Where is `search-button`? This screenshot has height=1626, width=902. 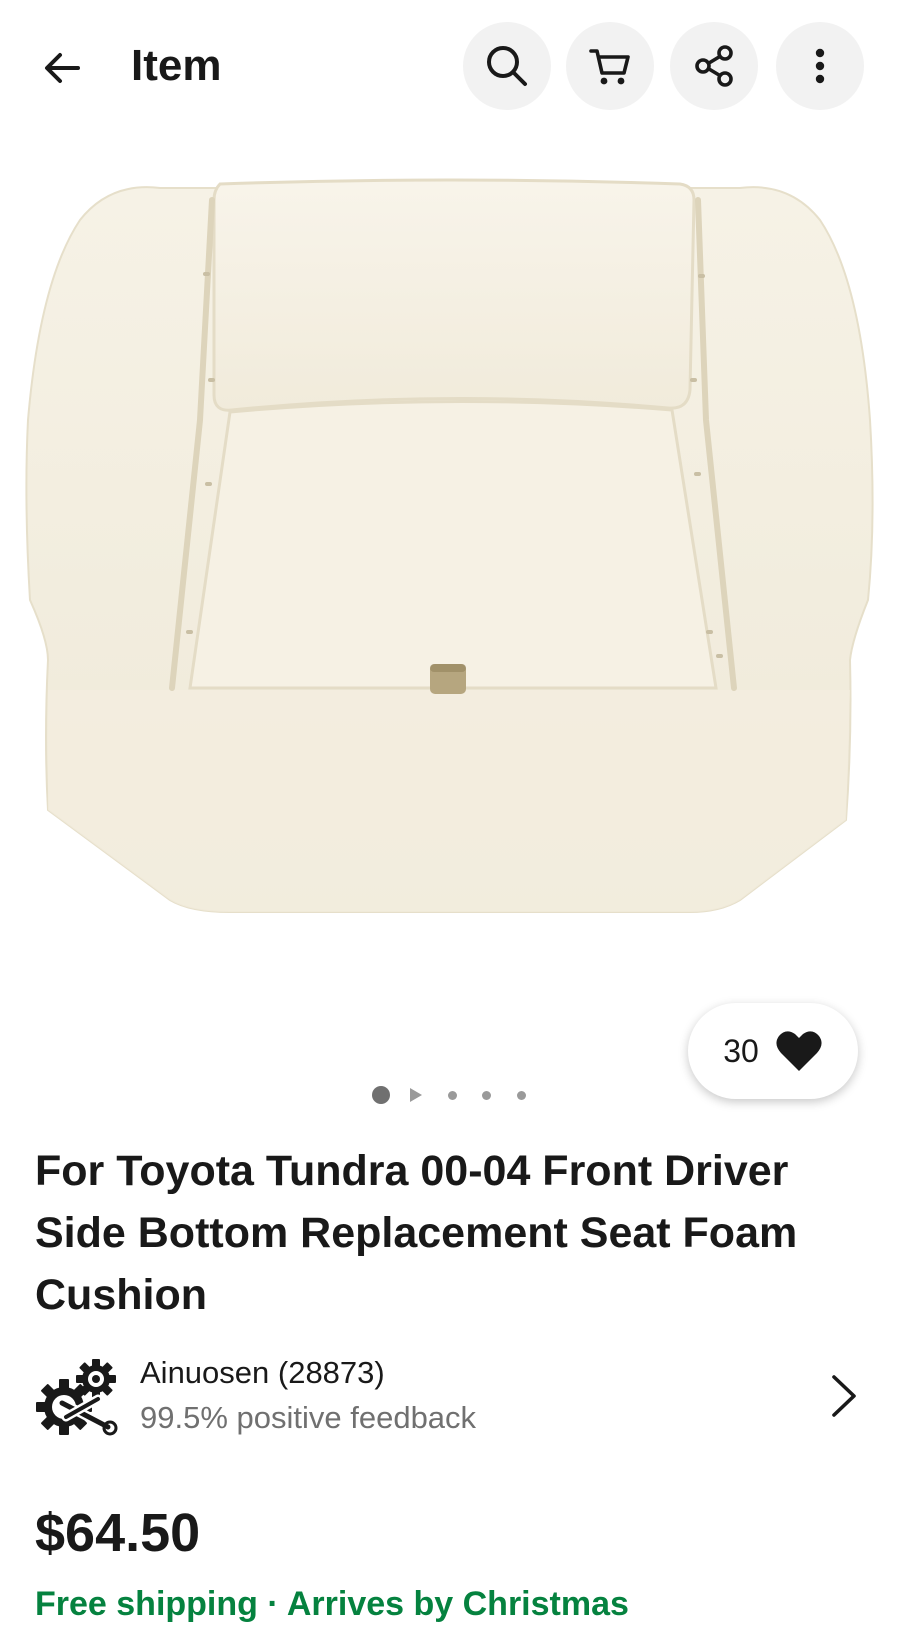 search-button is located at coordinates (507, 66).